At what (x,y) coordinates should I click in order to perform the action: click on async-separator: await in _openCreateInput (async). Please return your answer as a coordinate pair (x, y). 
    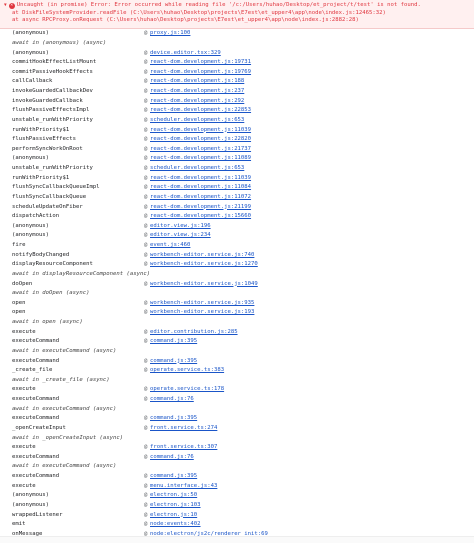
    Looking at the image, I should click on (243, 438).